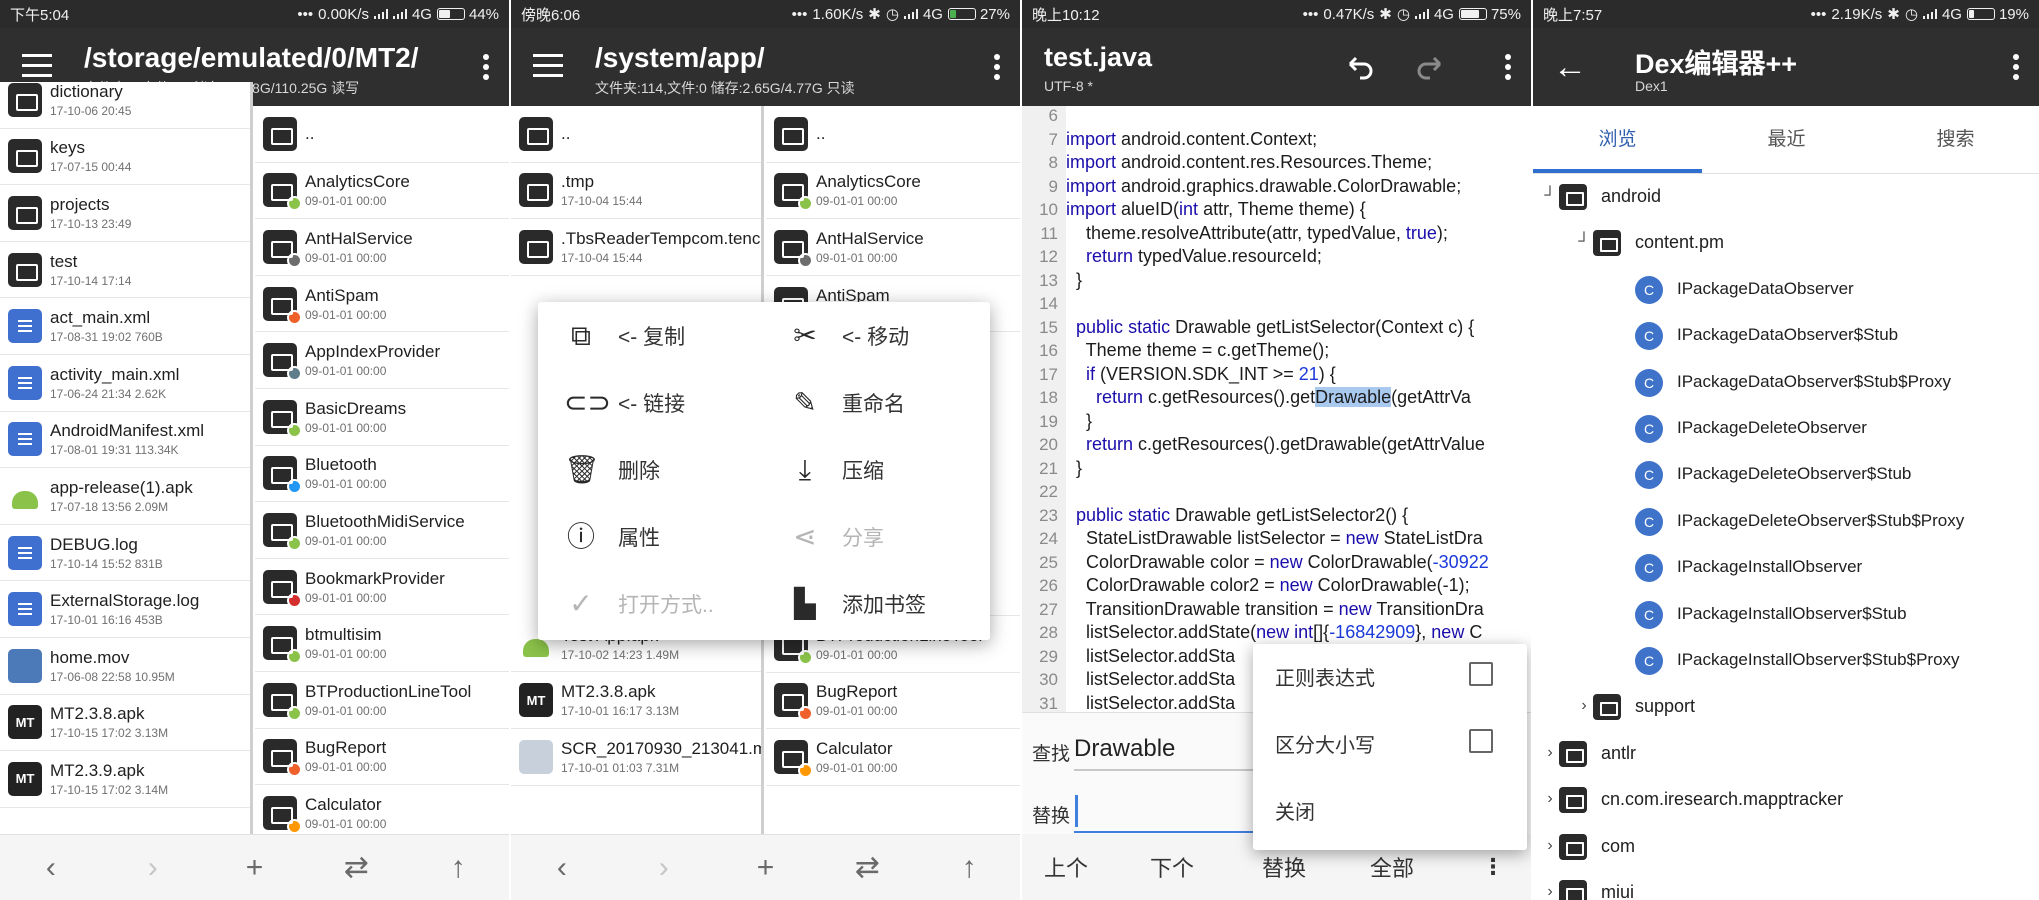  Describe the element at coordinates (125, 723) in the screenshot. I see `file-row: MT MT2.3.8.apk 17-10-15 17:02 3.13M` at that location.